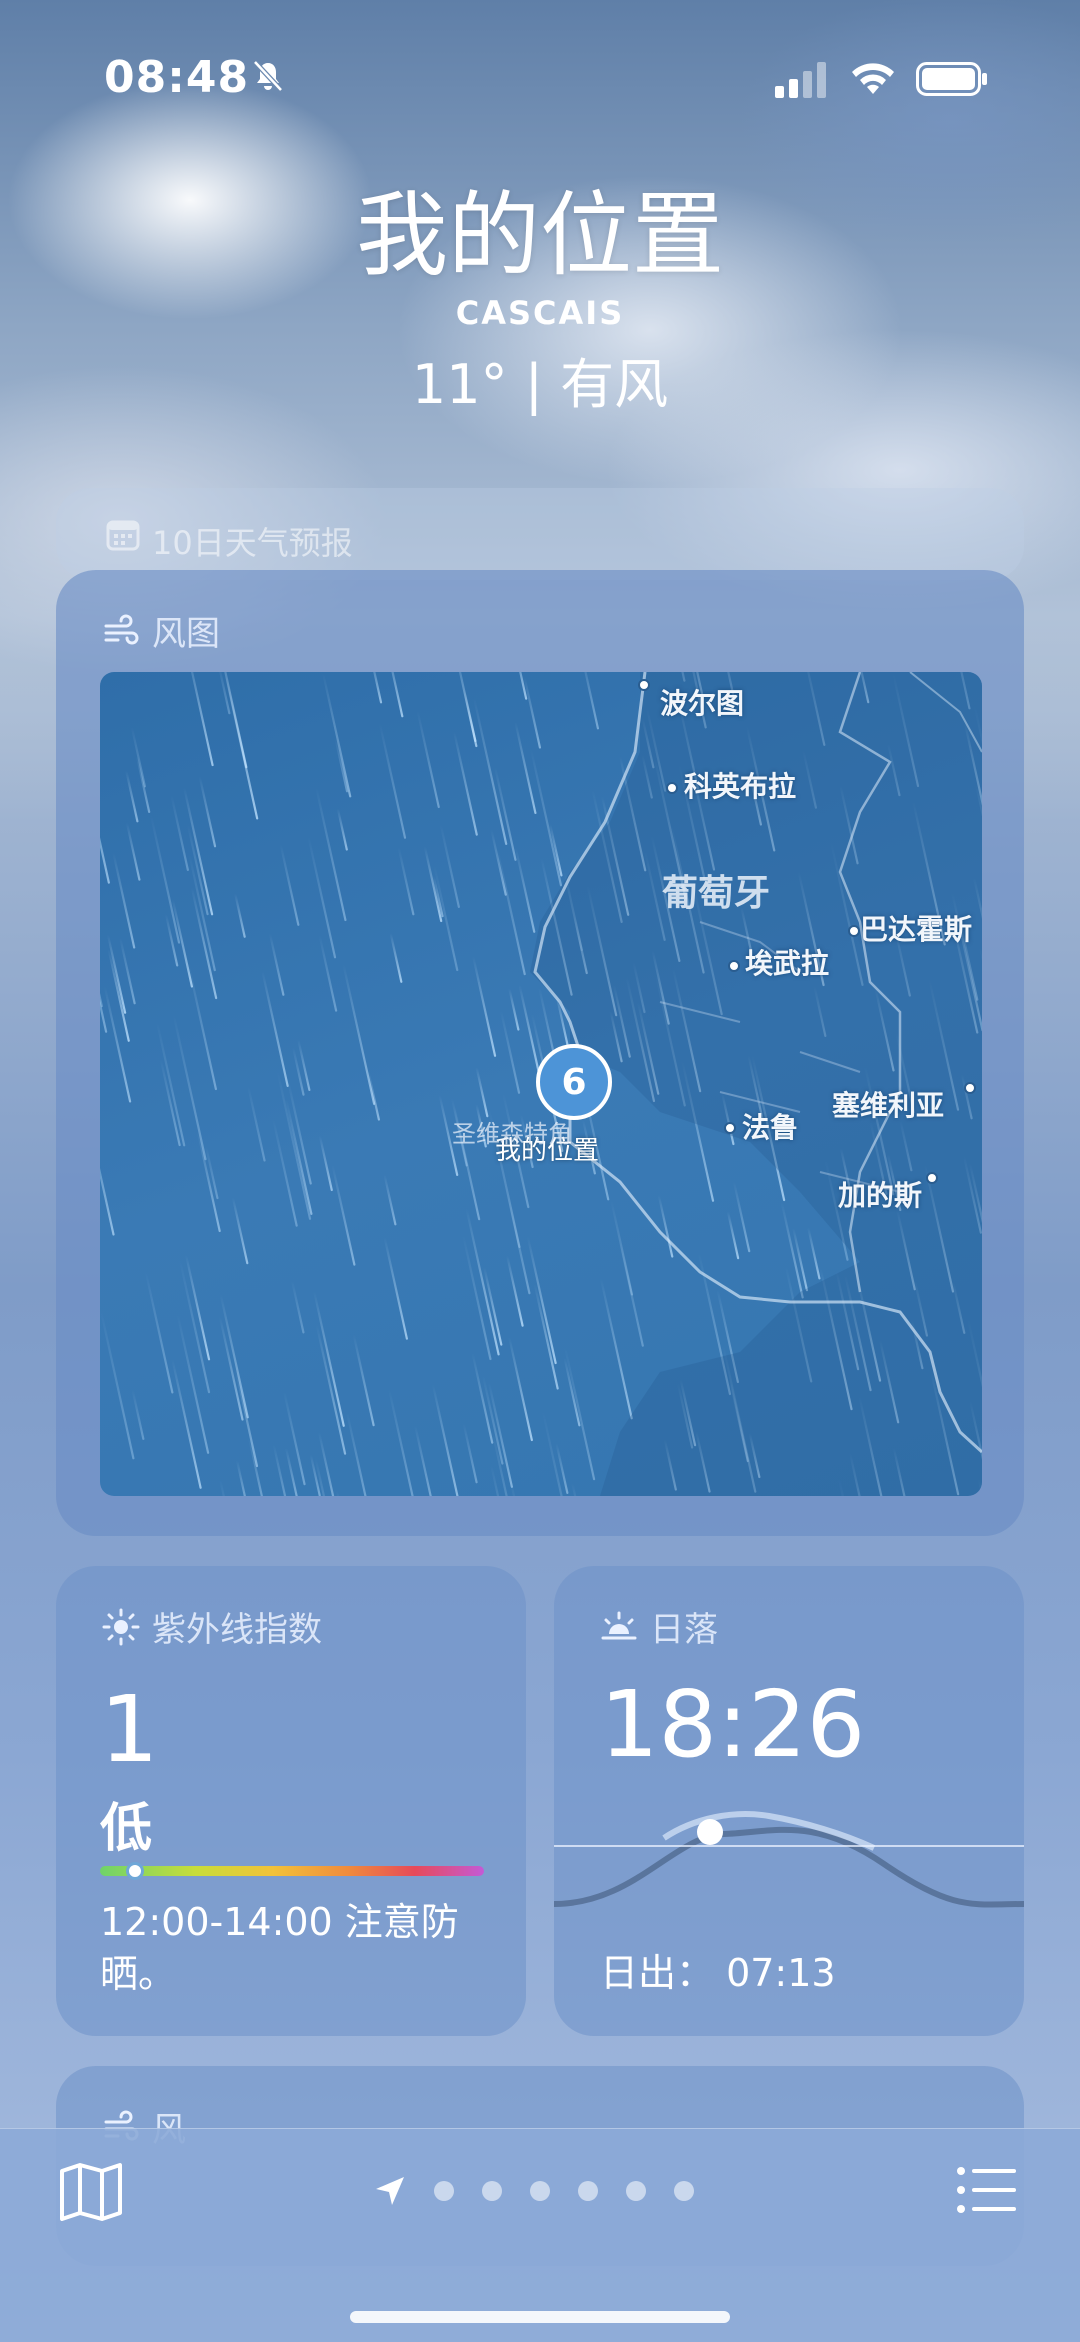 Image resolution: width=1080 pixels, height=2342 pixels. Describe the element at coordinates (718, 1973) in the screenshot. I see `sunrise-time: 日出： 07:13` at that location.